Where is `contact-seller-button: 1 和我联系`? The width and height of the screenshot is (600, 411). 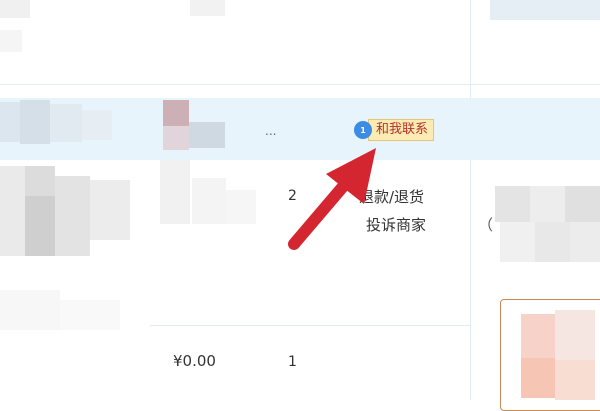
contact-seller-button: 1 和我联系 is located at coordinates (394, 130).